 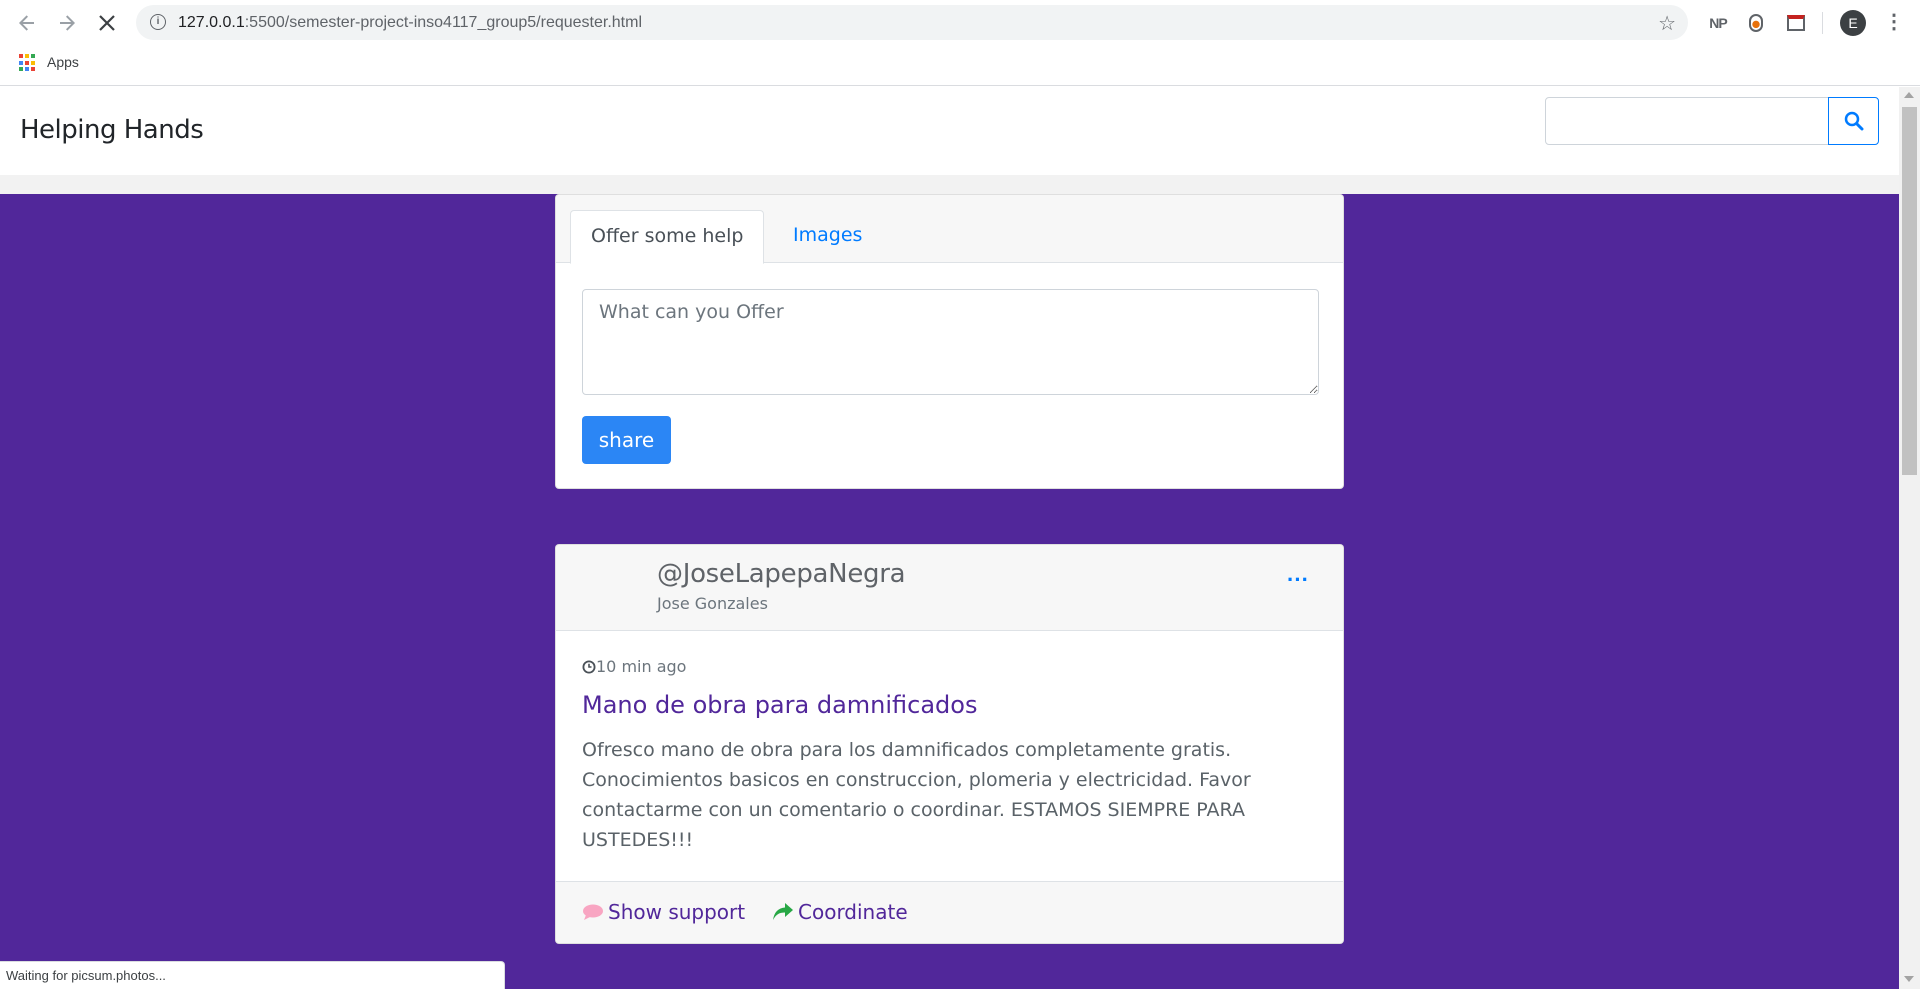 What do you see at coordinates (827, 237) in the screenshot?
I see `tab-images: Images` at bounding box center [827, 237].